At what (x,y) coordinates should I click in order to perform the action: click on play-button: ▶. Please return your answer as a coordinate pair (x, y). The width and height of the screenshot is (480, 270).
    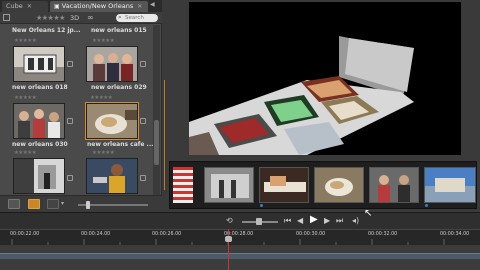
    Looking at the image, I should click on (314, 219).